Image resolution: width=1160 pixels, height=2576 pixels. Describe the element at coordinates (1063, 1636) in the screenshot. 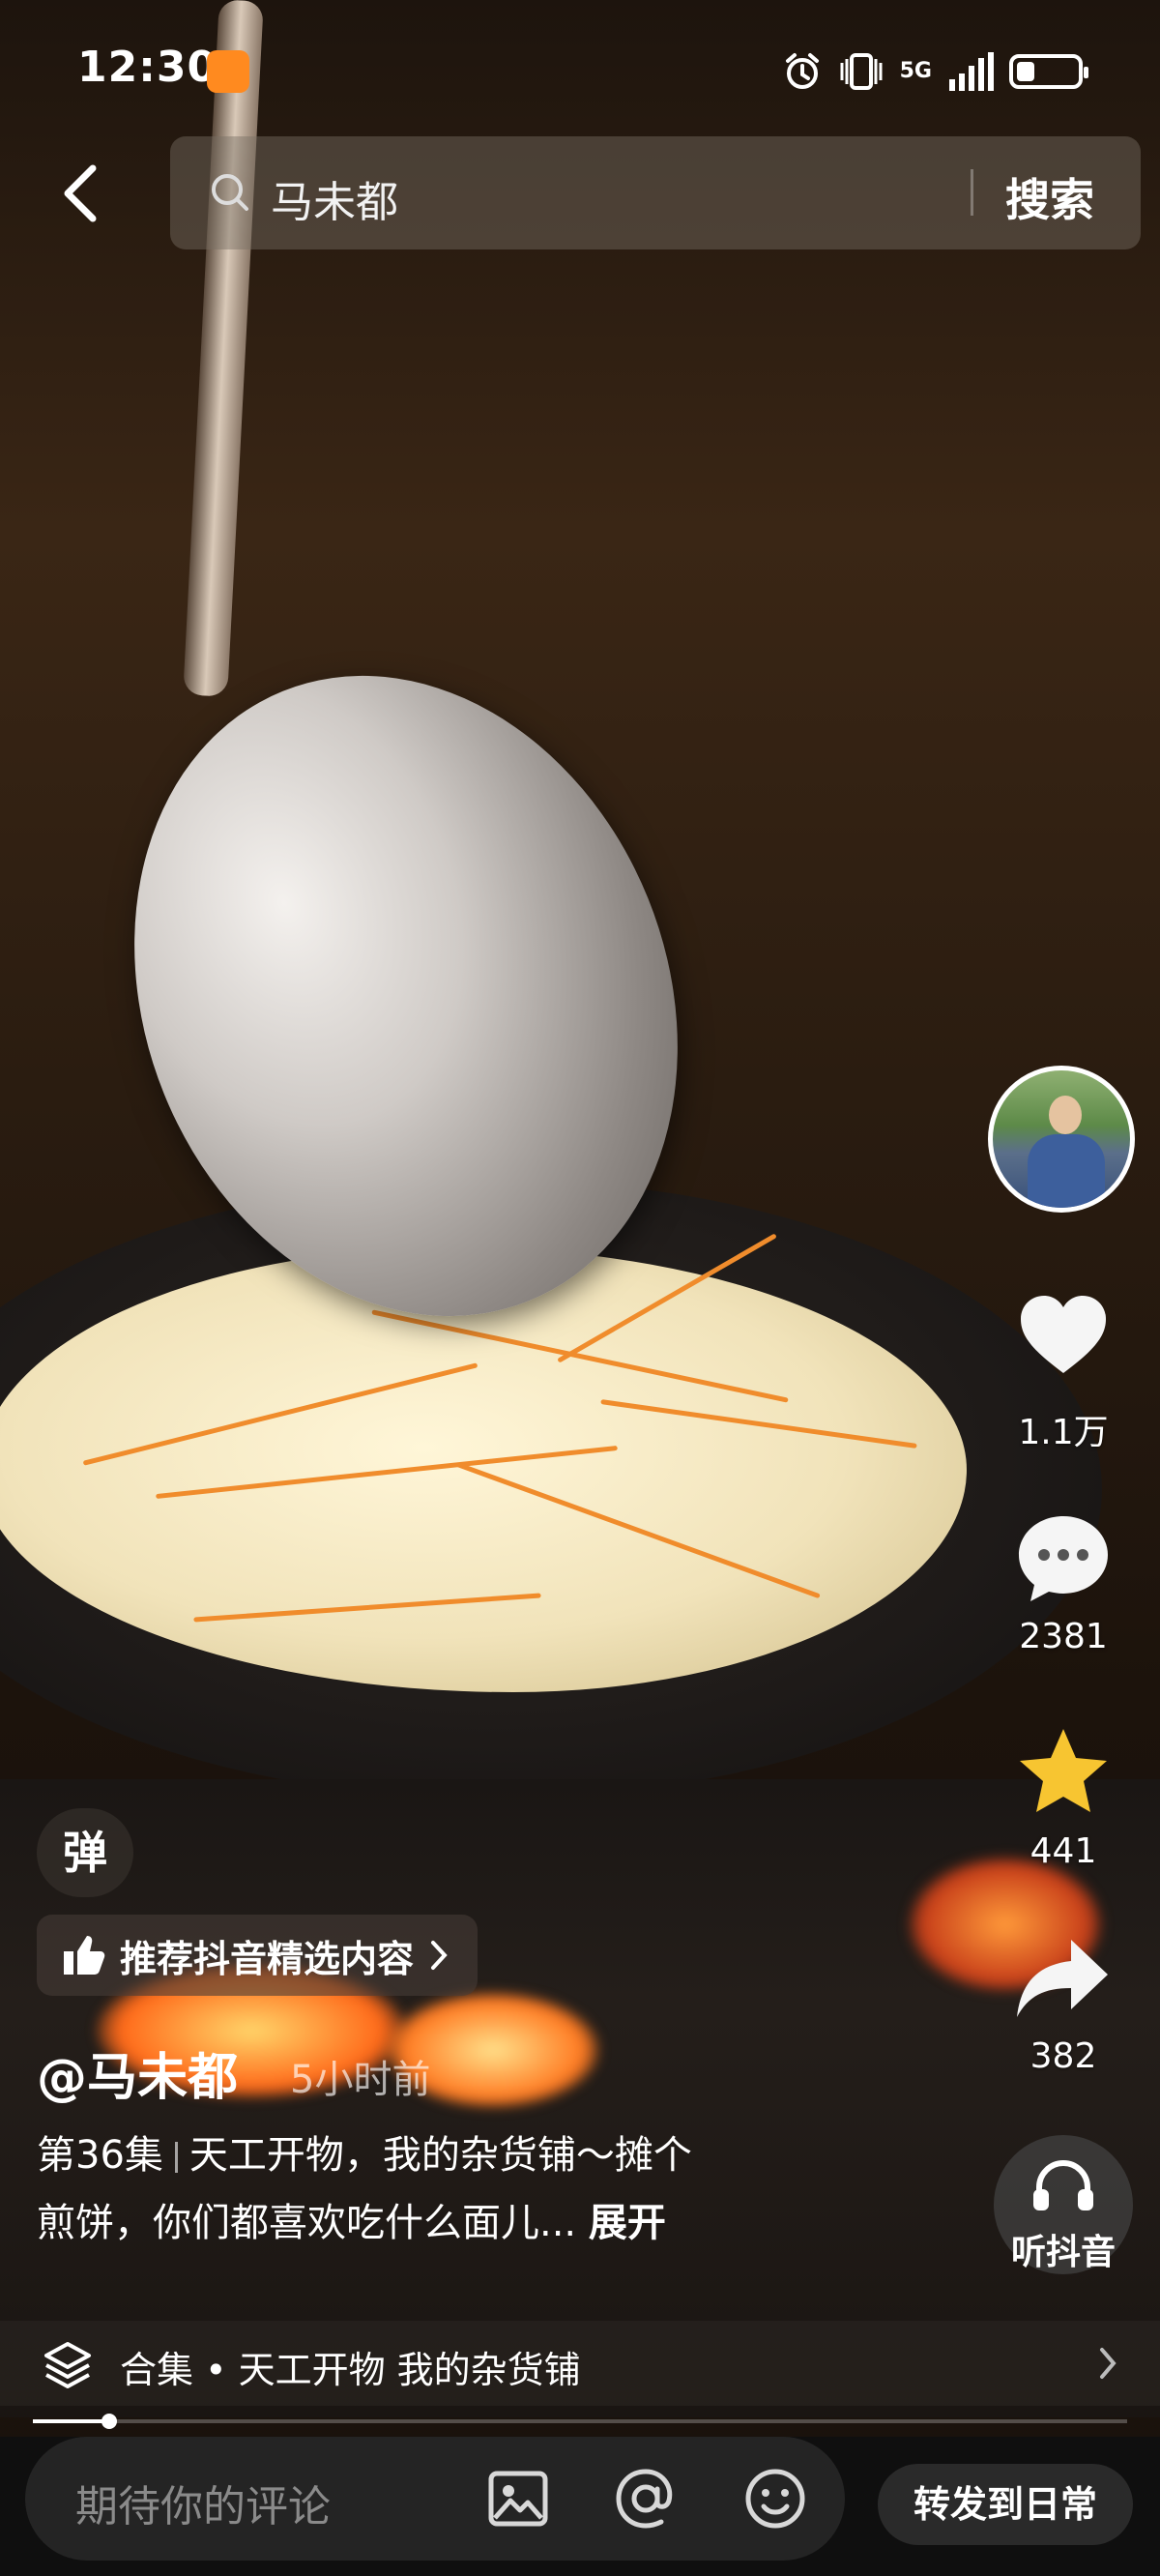

I see `comment-count: 2381` at that location.